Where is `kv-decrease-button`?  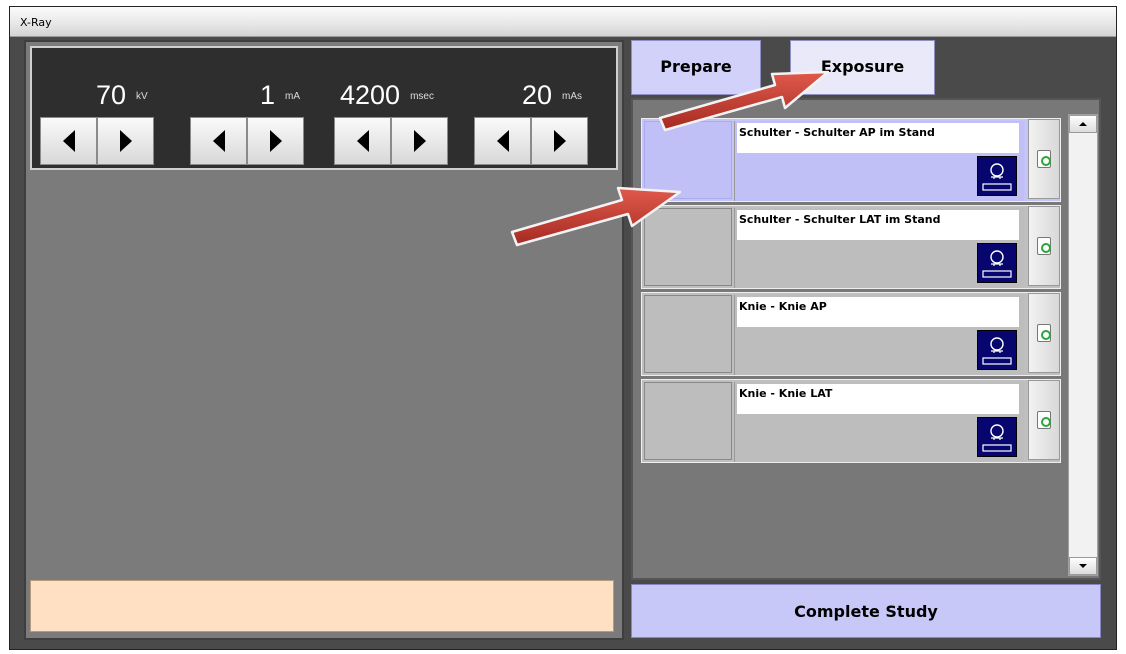 kv-decrease-button is located at coordinates (68, 141).